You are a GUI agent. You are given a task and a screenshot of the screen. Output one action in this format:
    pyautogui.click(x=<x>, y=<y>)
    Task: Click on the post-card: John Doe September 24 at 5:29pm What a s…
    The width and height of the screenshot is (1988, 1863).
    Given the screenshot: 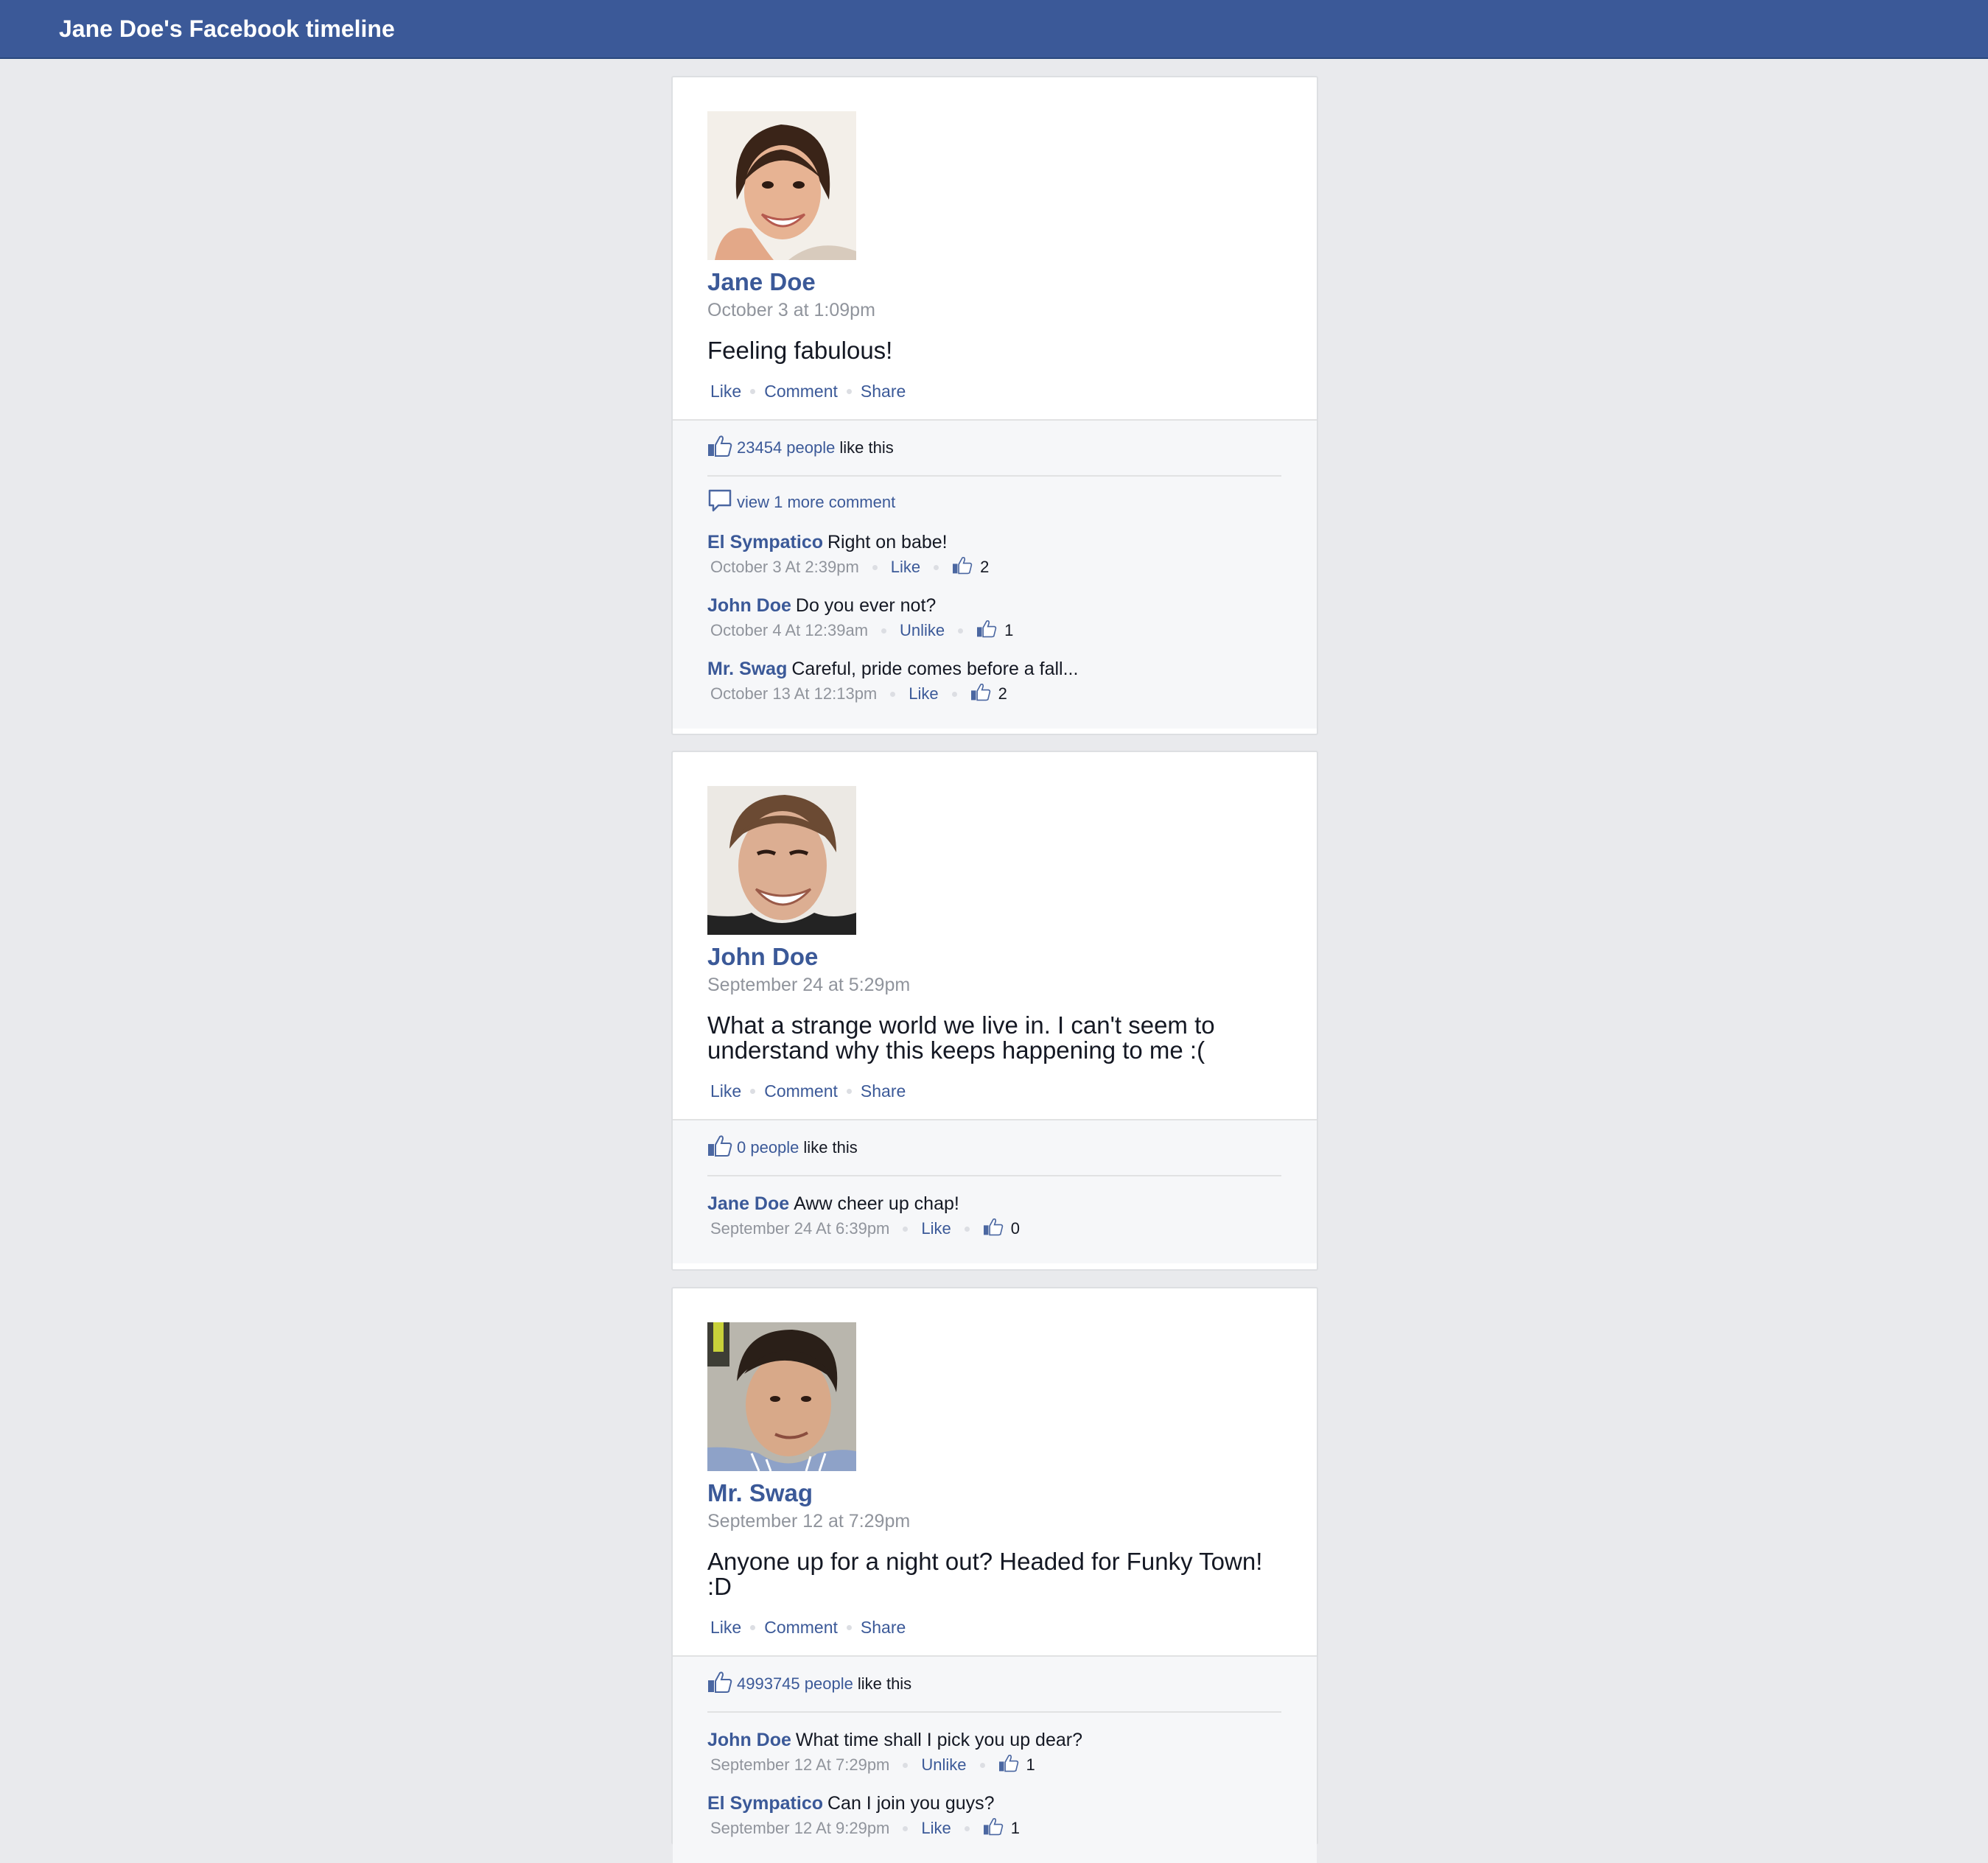 What is the action you would take?
    pyautogui.click(x=994, y=1011)
    